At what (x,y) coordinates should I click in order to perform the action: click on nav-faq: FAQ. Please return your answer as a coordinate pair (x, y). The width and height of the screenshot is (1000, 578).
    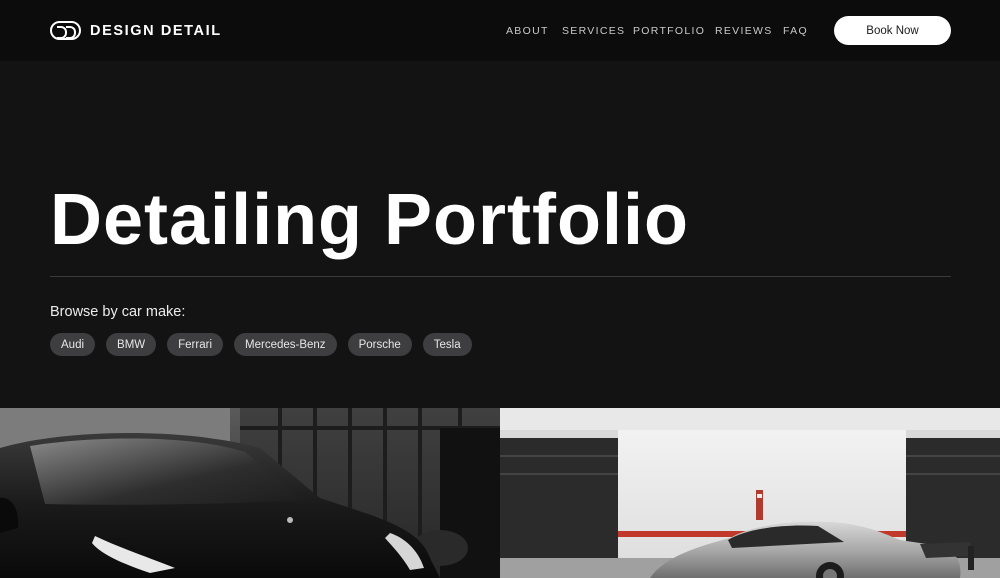
    Looking at the image, I should click on (795, 31).